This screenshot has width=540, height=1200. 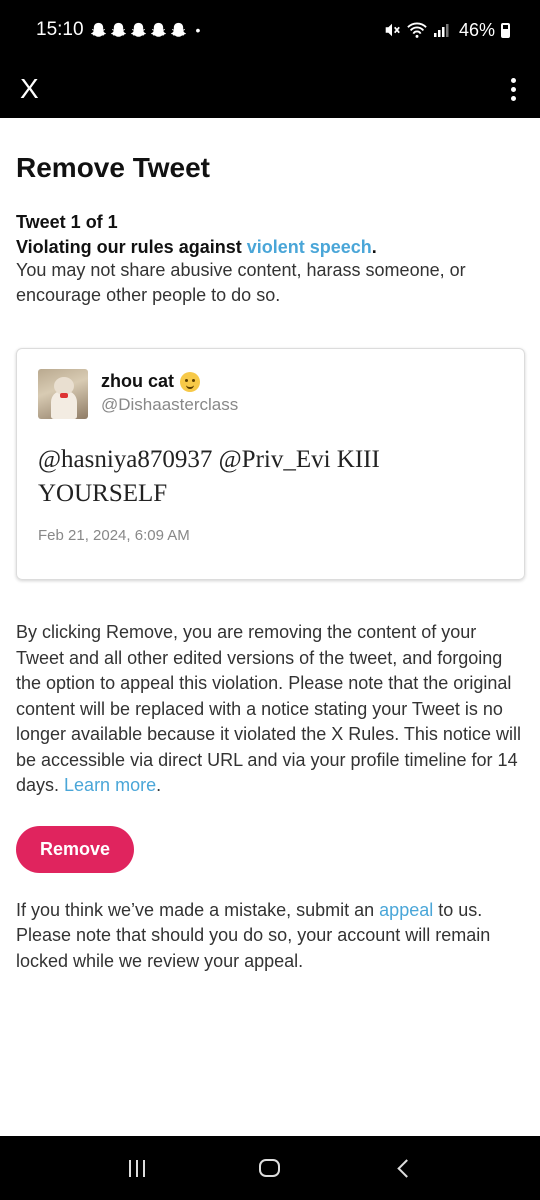 What do you see at coordinates (270, 89) in the screenshot?
I see `app-bar: X` at bounding box center [270, 89].